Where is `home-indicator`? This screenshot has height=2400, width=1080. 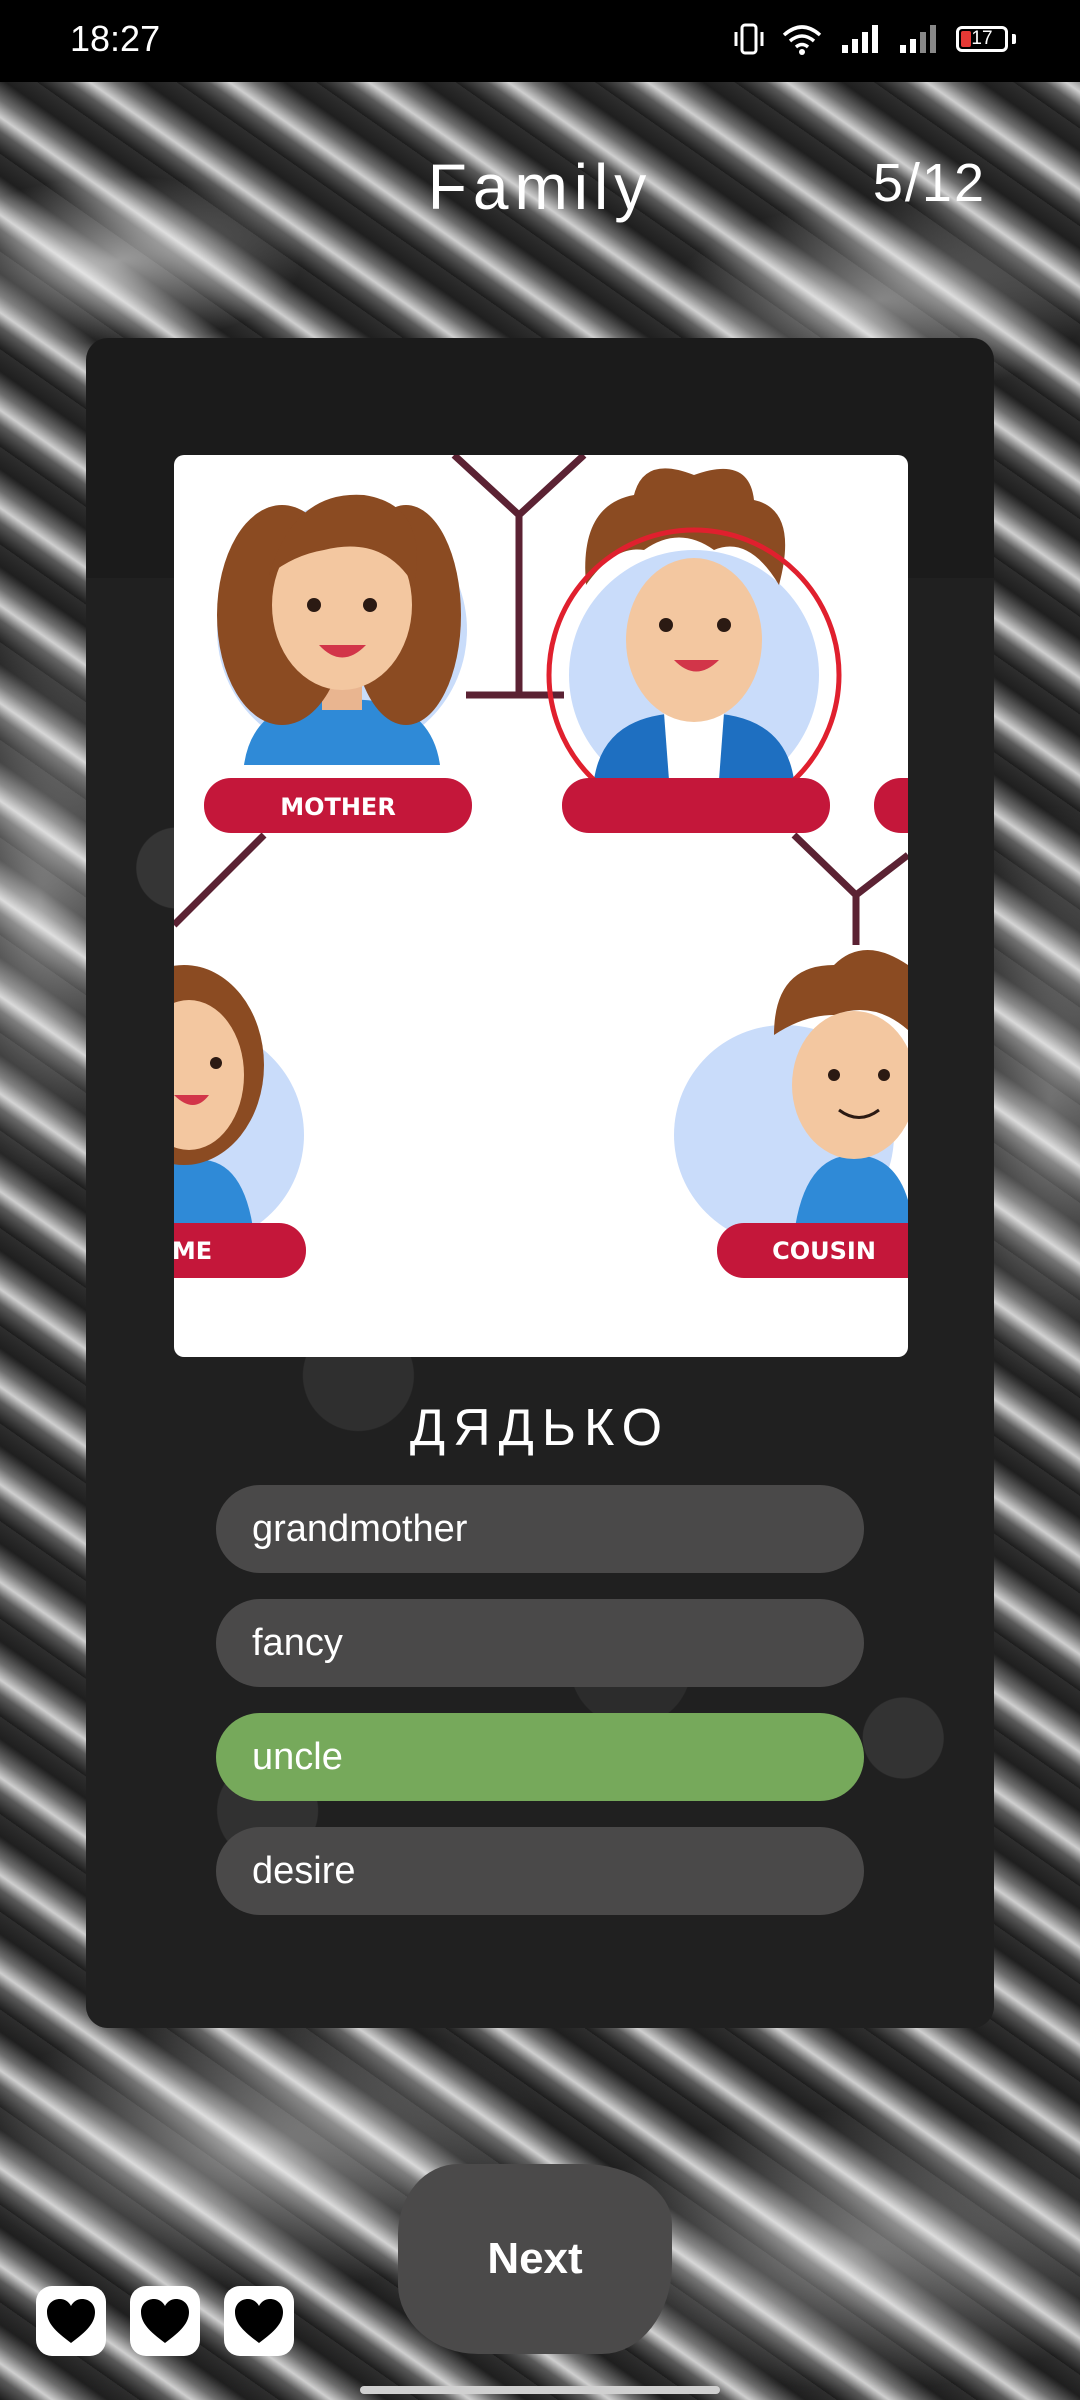
home-indicator is located at coordinates (540, 2390).